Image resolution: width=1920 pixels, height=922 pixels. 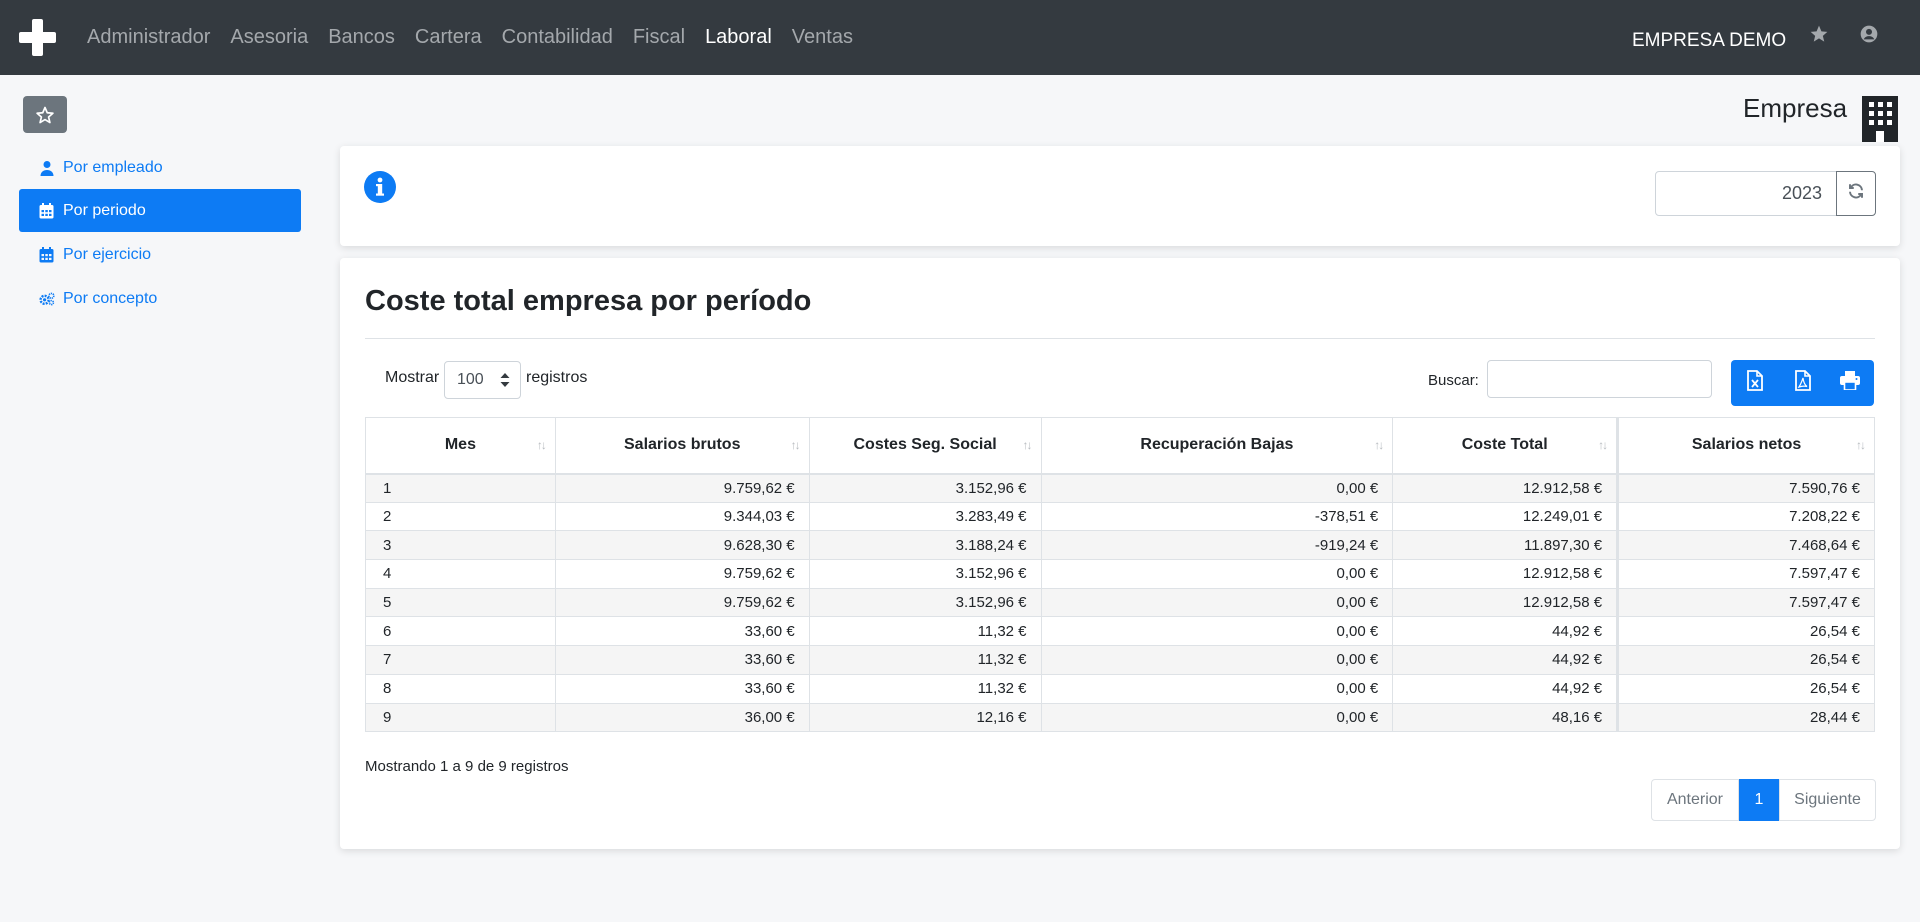 I want to click on column-header-mes: Mes ↑↓, so click(x=460, y=446).